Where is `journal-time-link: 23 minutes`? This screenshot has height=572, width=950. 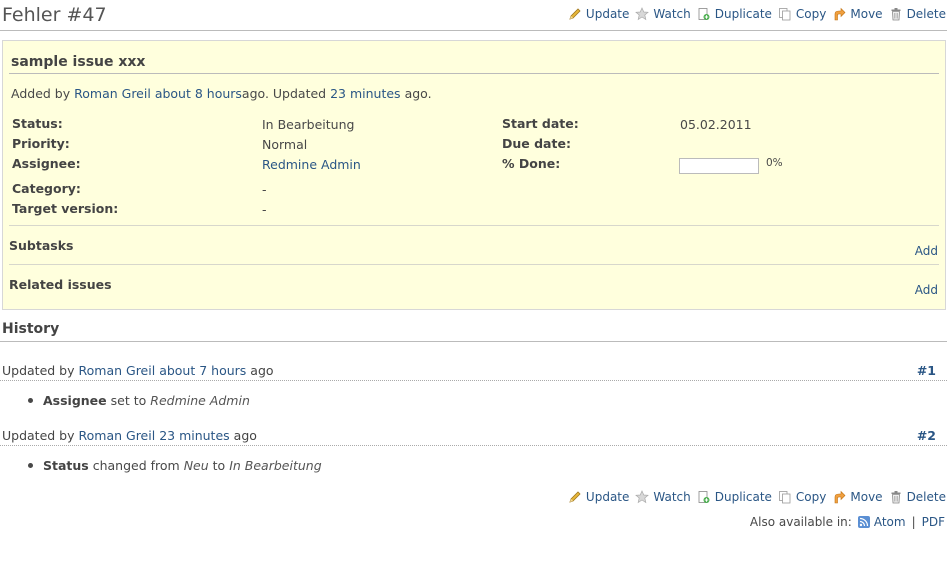
journal-time-link: 23 minutes is located at coordinates (194, 435).